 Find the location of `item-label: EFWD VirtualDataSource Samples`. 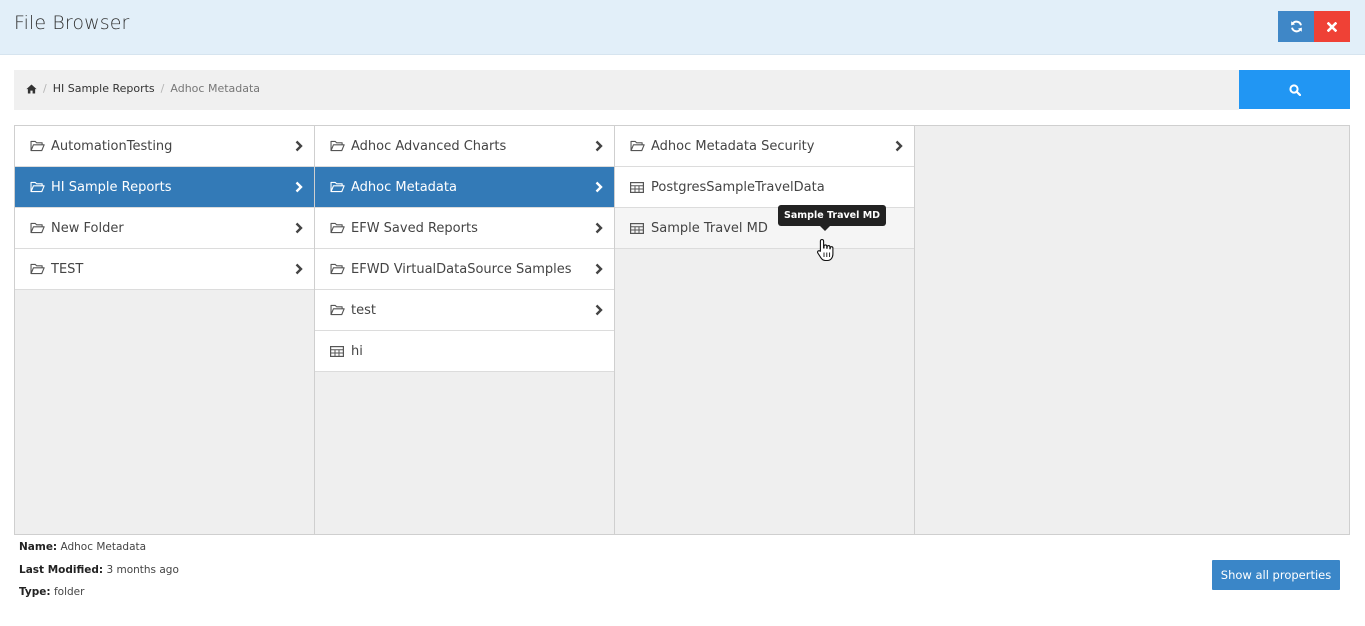

item-label: EFWD VirtualDataSource Samples is located at coordinates (461, 269).